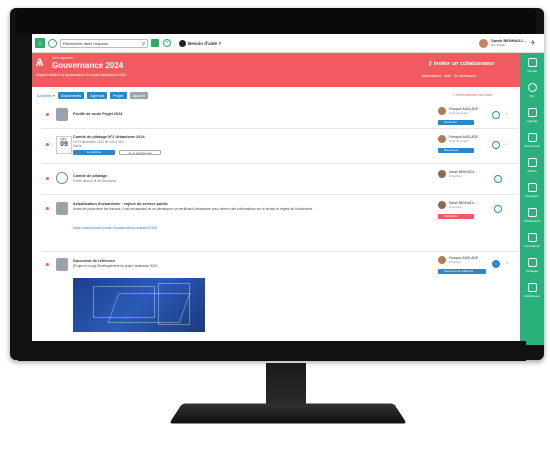 The height and width of the screenshot is (453, 550). I want to click on home-icon: ⌂, so click(40, 43).